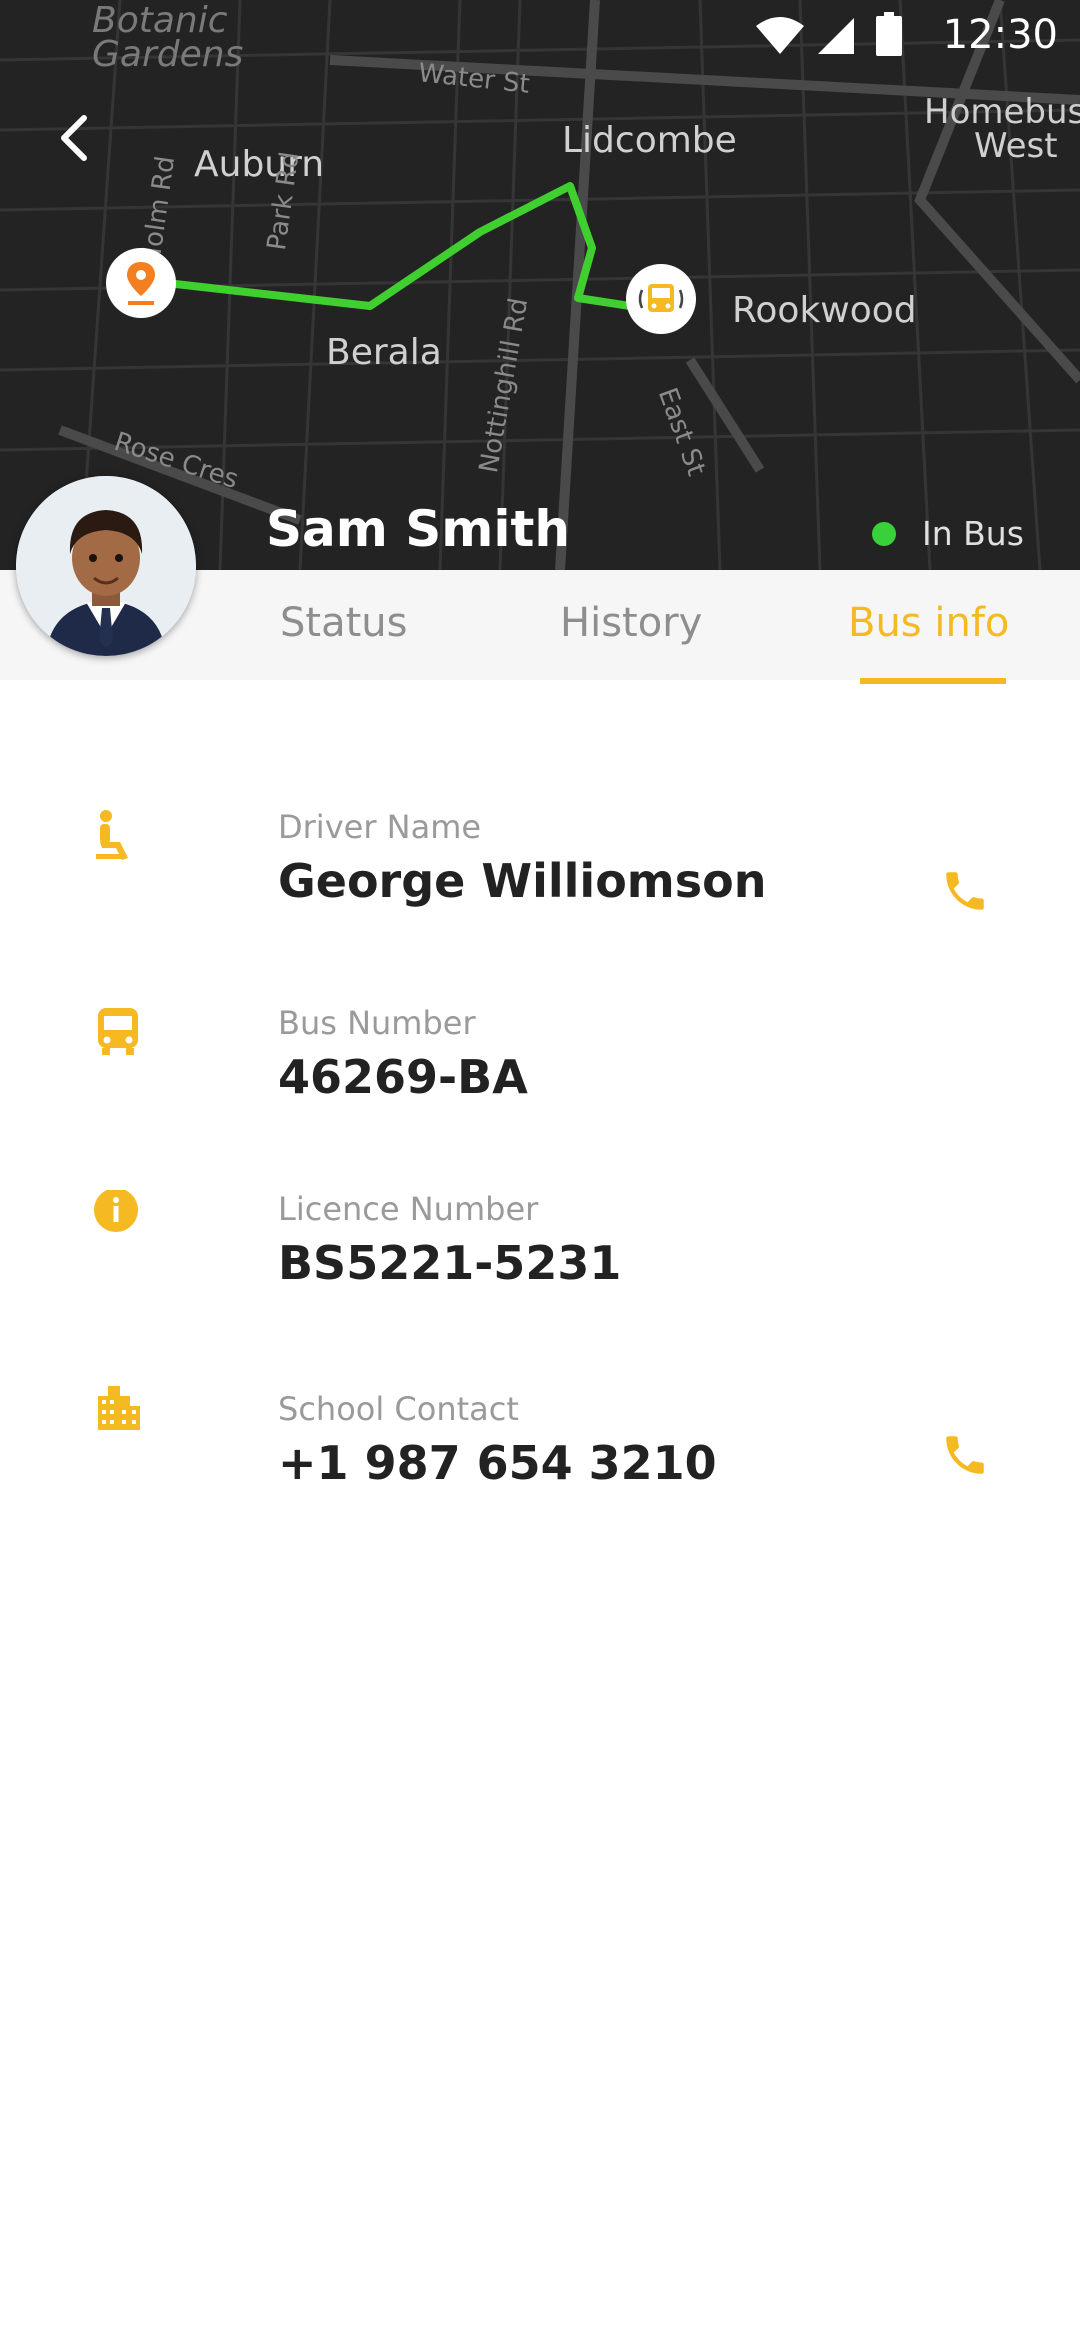  Describe the element at coordinates (522, 881) in the screenshot. I see `driver-name-value: George Williomson` at that location.